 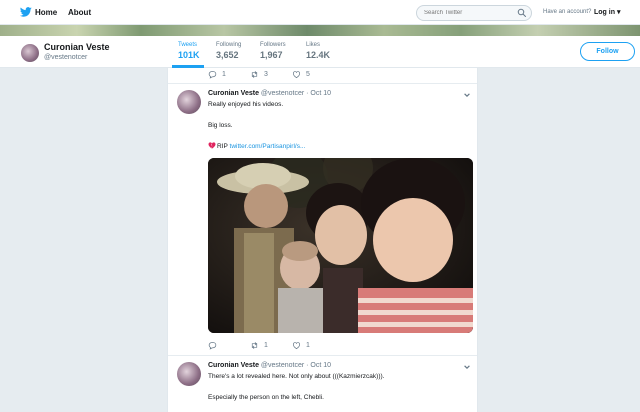 I want to click on about-link: About, so click(x=79, y=12).